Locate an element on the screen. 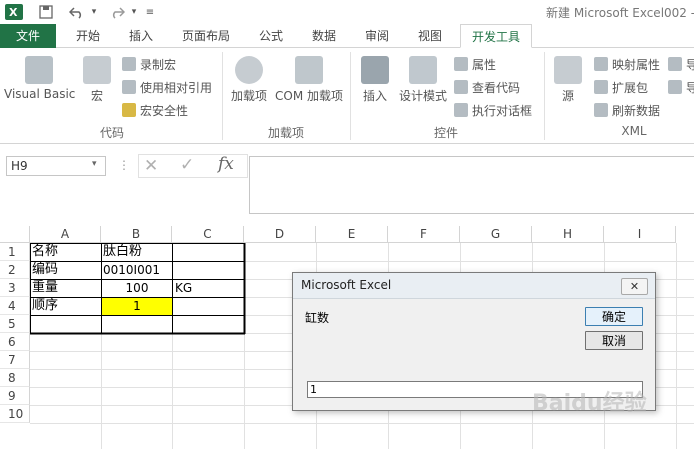 This screenshot has height=449, width=694. gear-icon is located at coordinates (249, 70).